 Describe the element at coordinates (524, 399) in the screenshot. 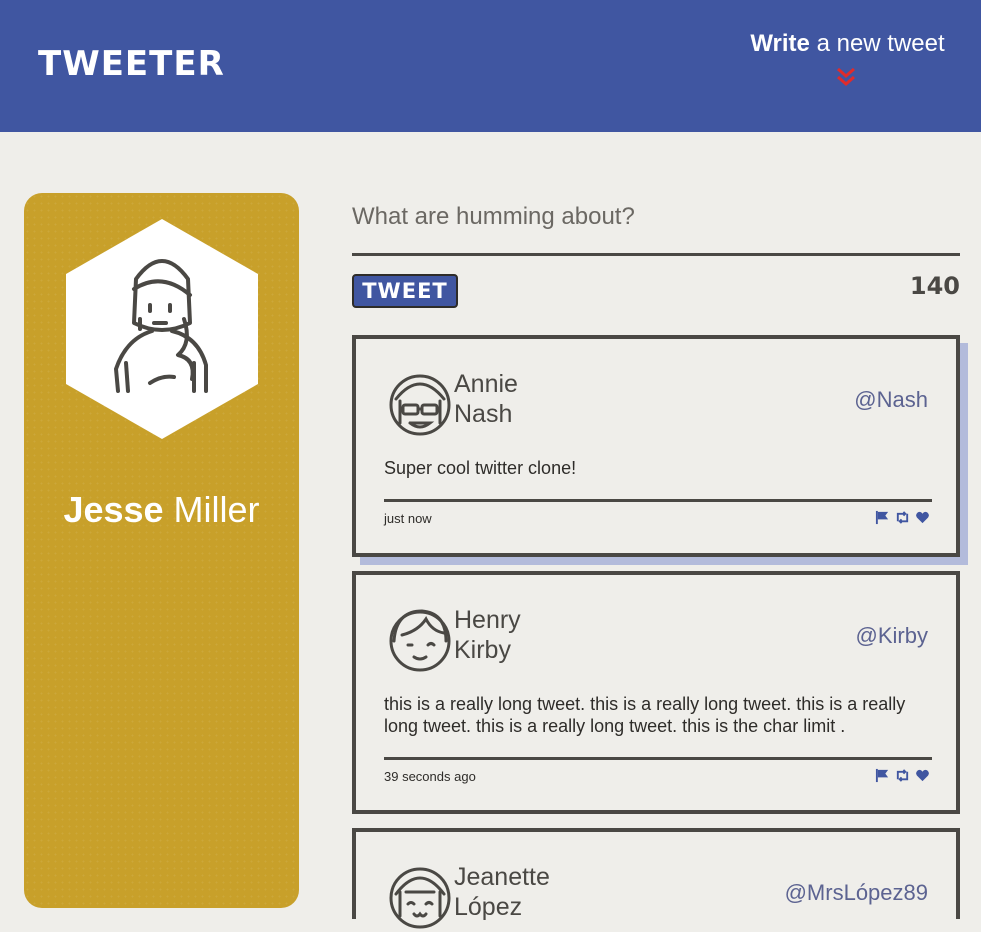

I see `tweet-author: Annie Nash` at that location.